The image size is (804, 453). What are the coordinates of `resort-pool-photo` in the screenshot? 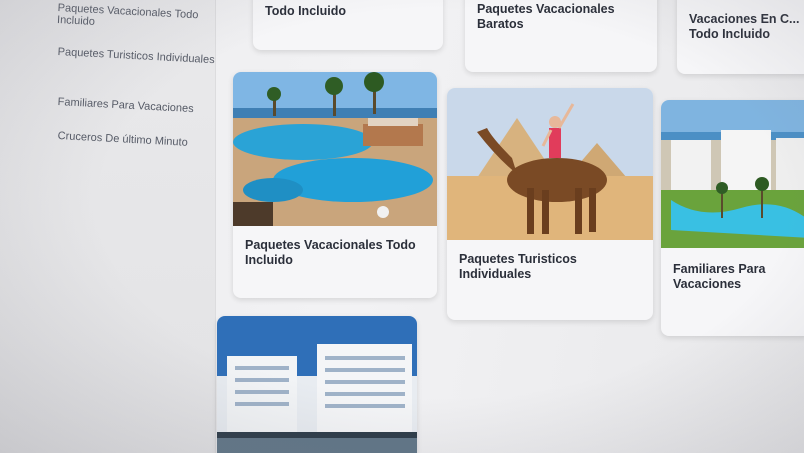 It's located at (335, 149).